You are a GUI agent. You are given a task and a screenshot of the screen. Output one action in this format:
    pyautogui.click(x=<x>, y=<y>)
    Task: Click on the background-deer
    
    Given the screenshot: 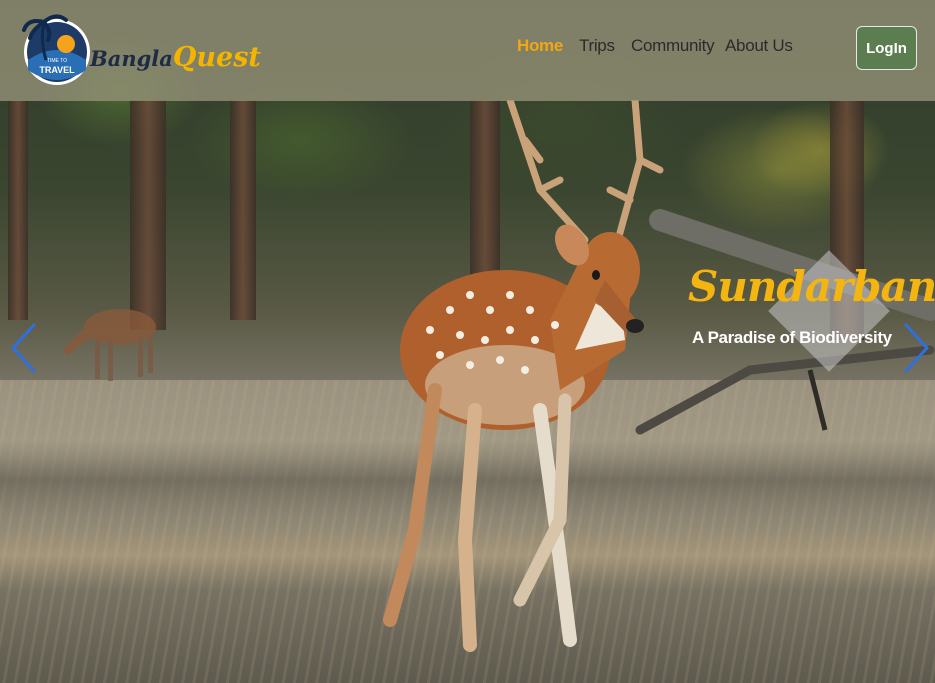 What is the action you would take?
    pyautogui.click(x=109, y=345)
    